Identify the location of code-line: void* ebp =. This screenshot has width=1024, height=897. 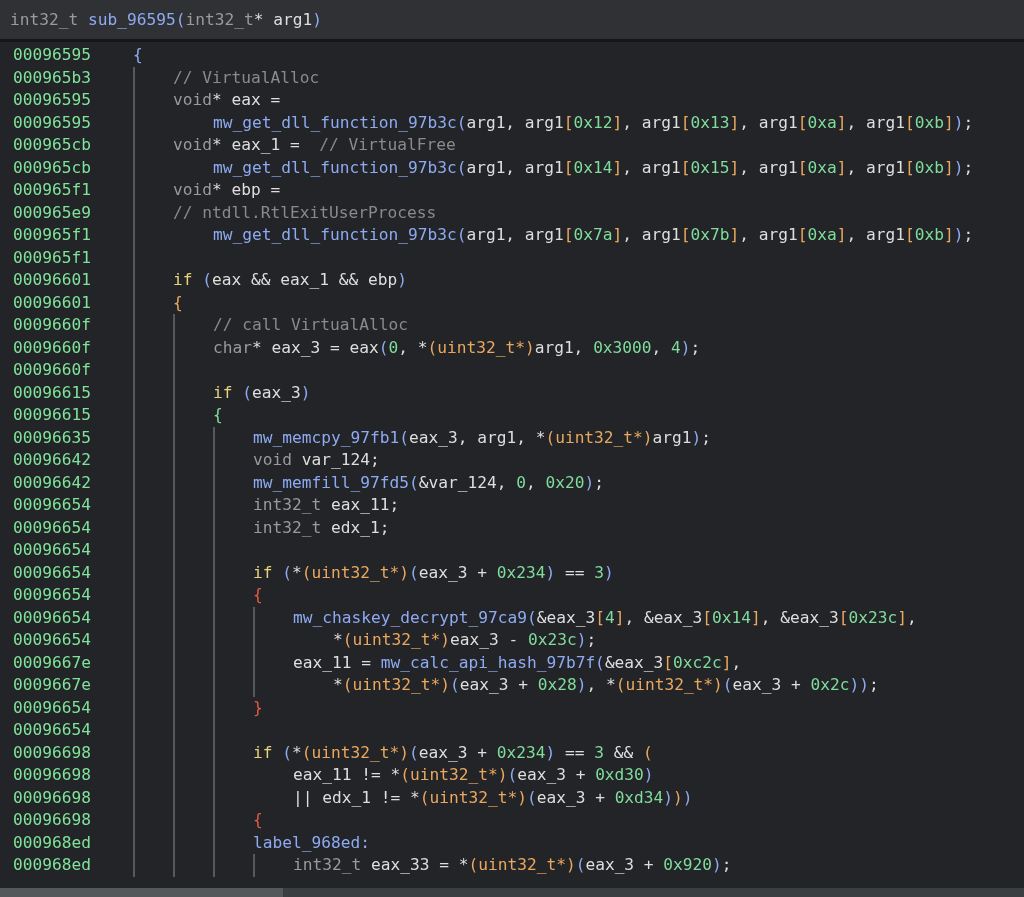
(227, 190).